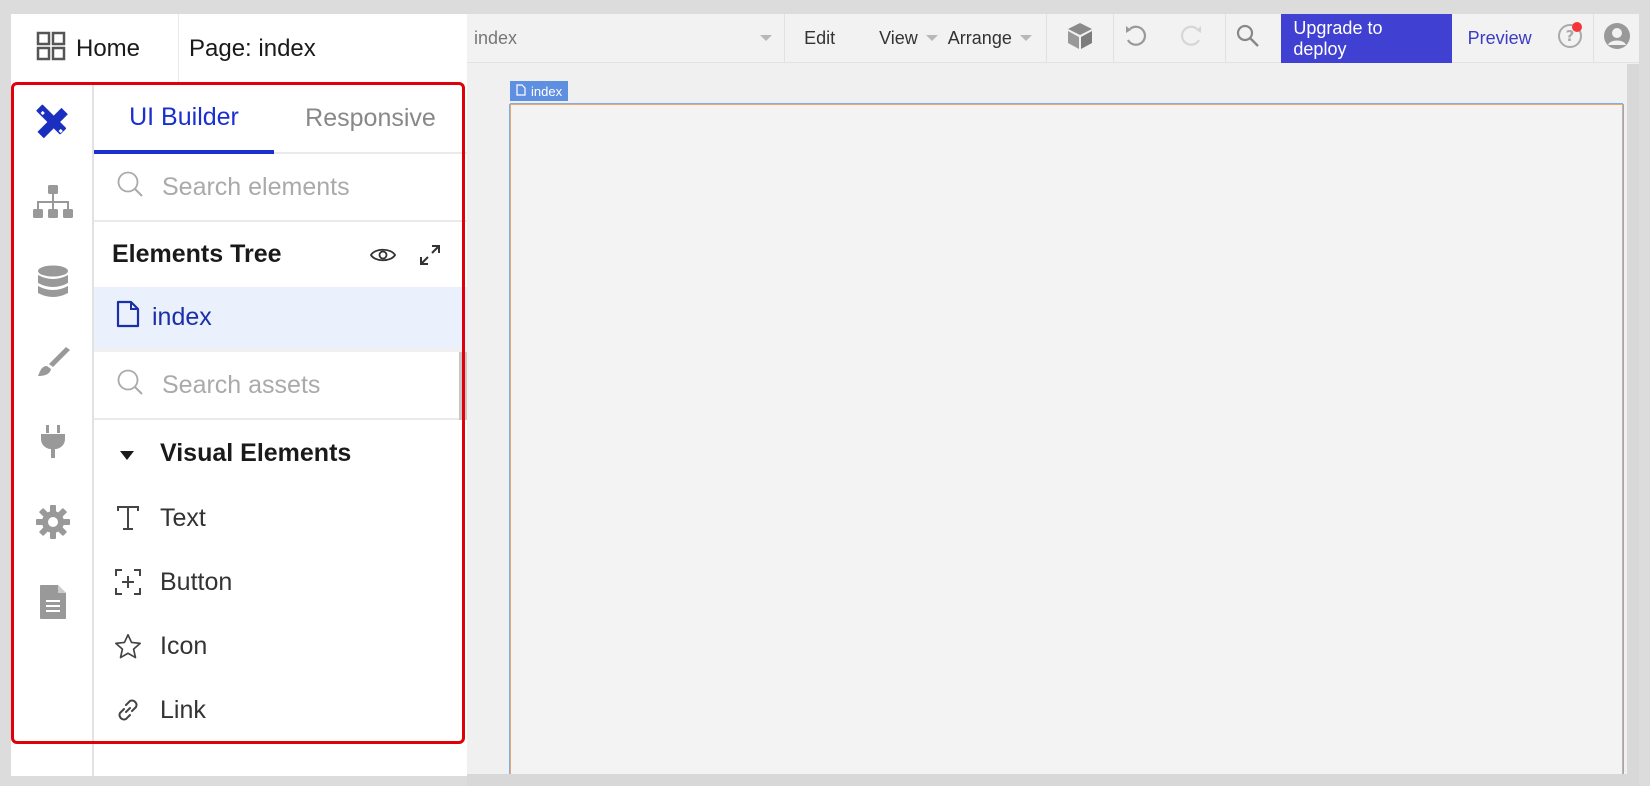 The width and height of the screenshot is (1650, 786). What do you see at coordinates (182, 317) in the screenshot?
I see `tree-item-label: index` at bounding box center [182, 317].